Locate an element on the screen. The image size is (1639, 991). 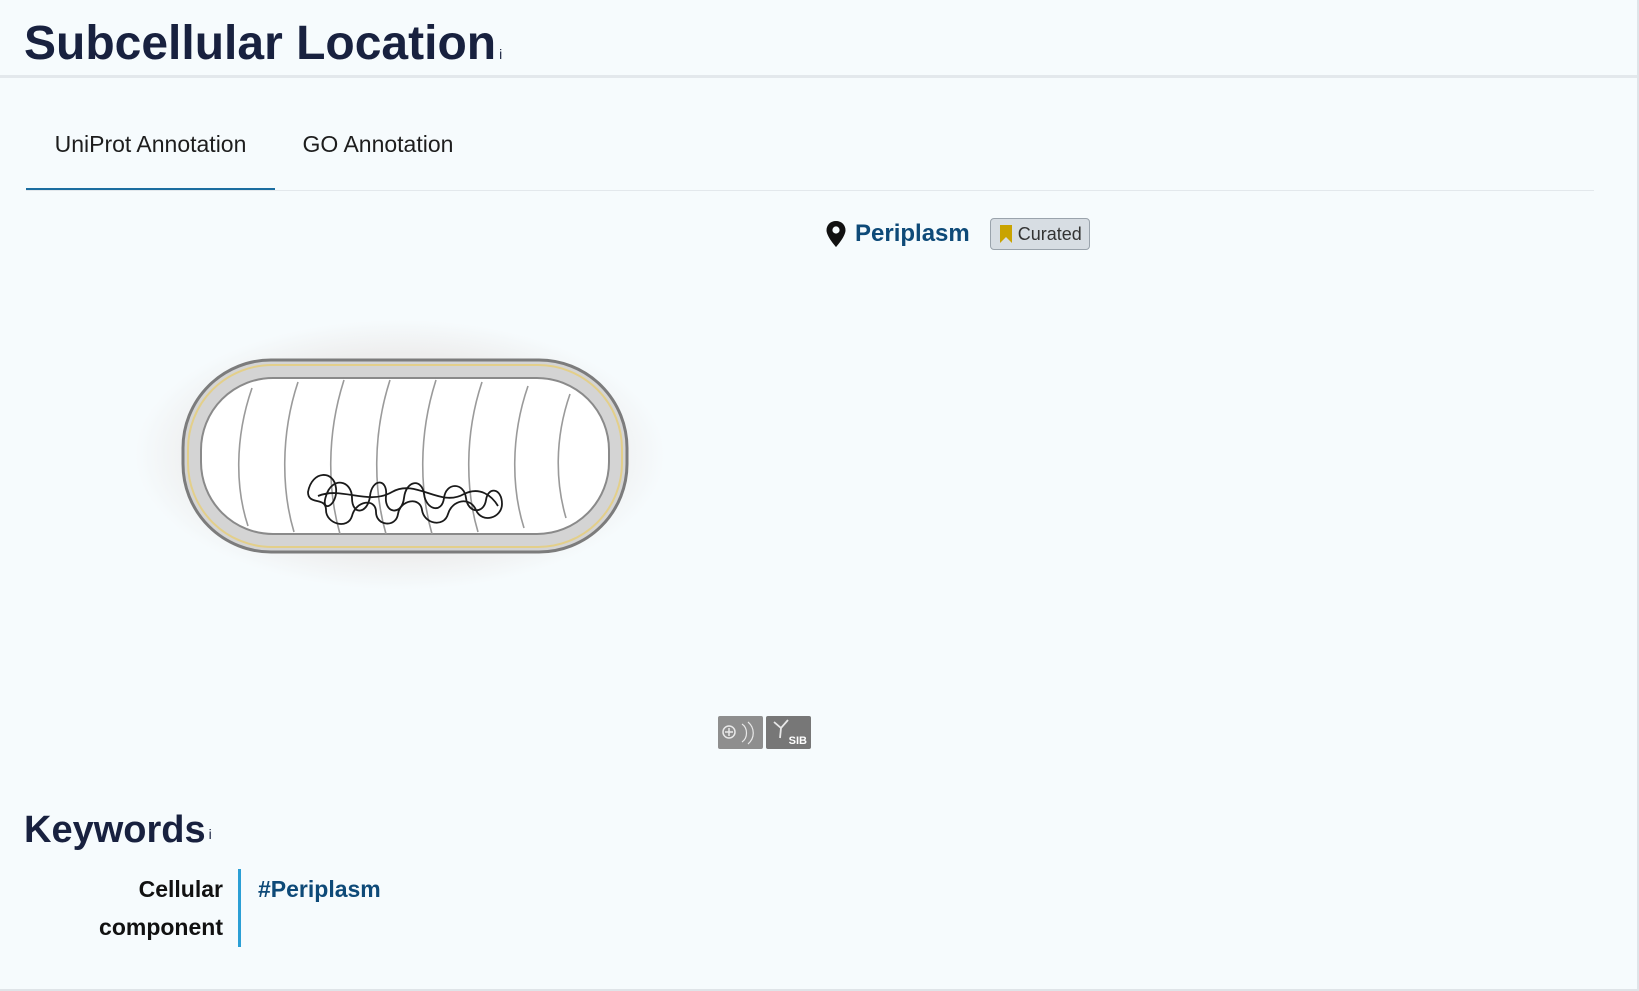
location-entry: Periplasm Curated is located at coordinates (958, 234).